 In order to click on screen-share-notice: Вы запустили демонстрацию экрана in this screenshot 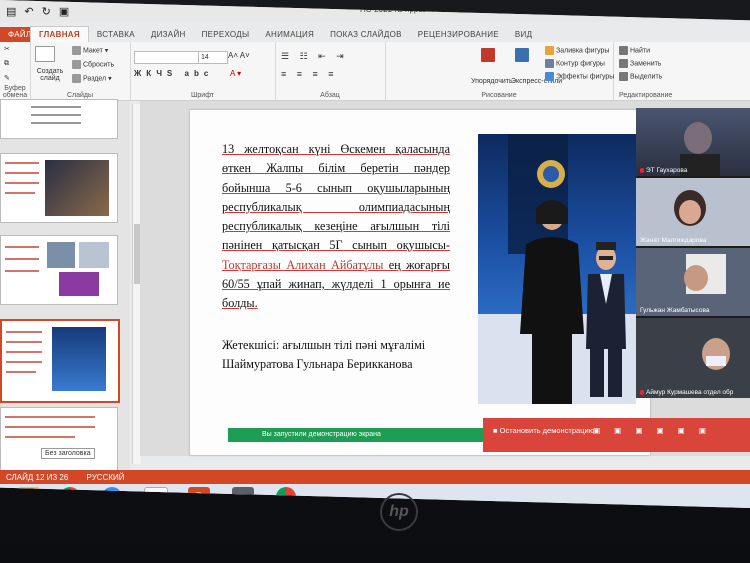, I will do `click(355, 435)`.